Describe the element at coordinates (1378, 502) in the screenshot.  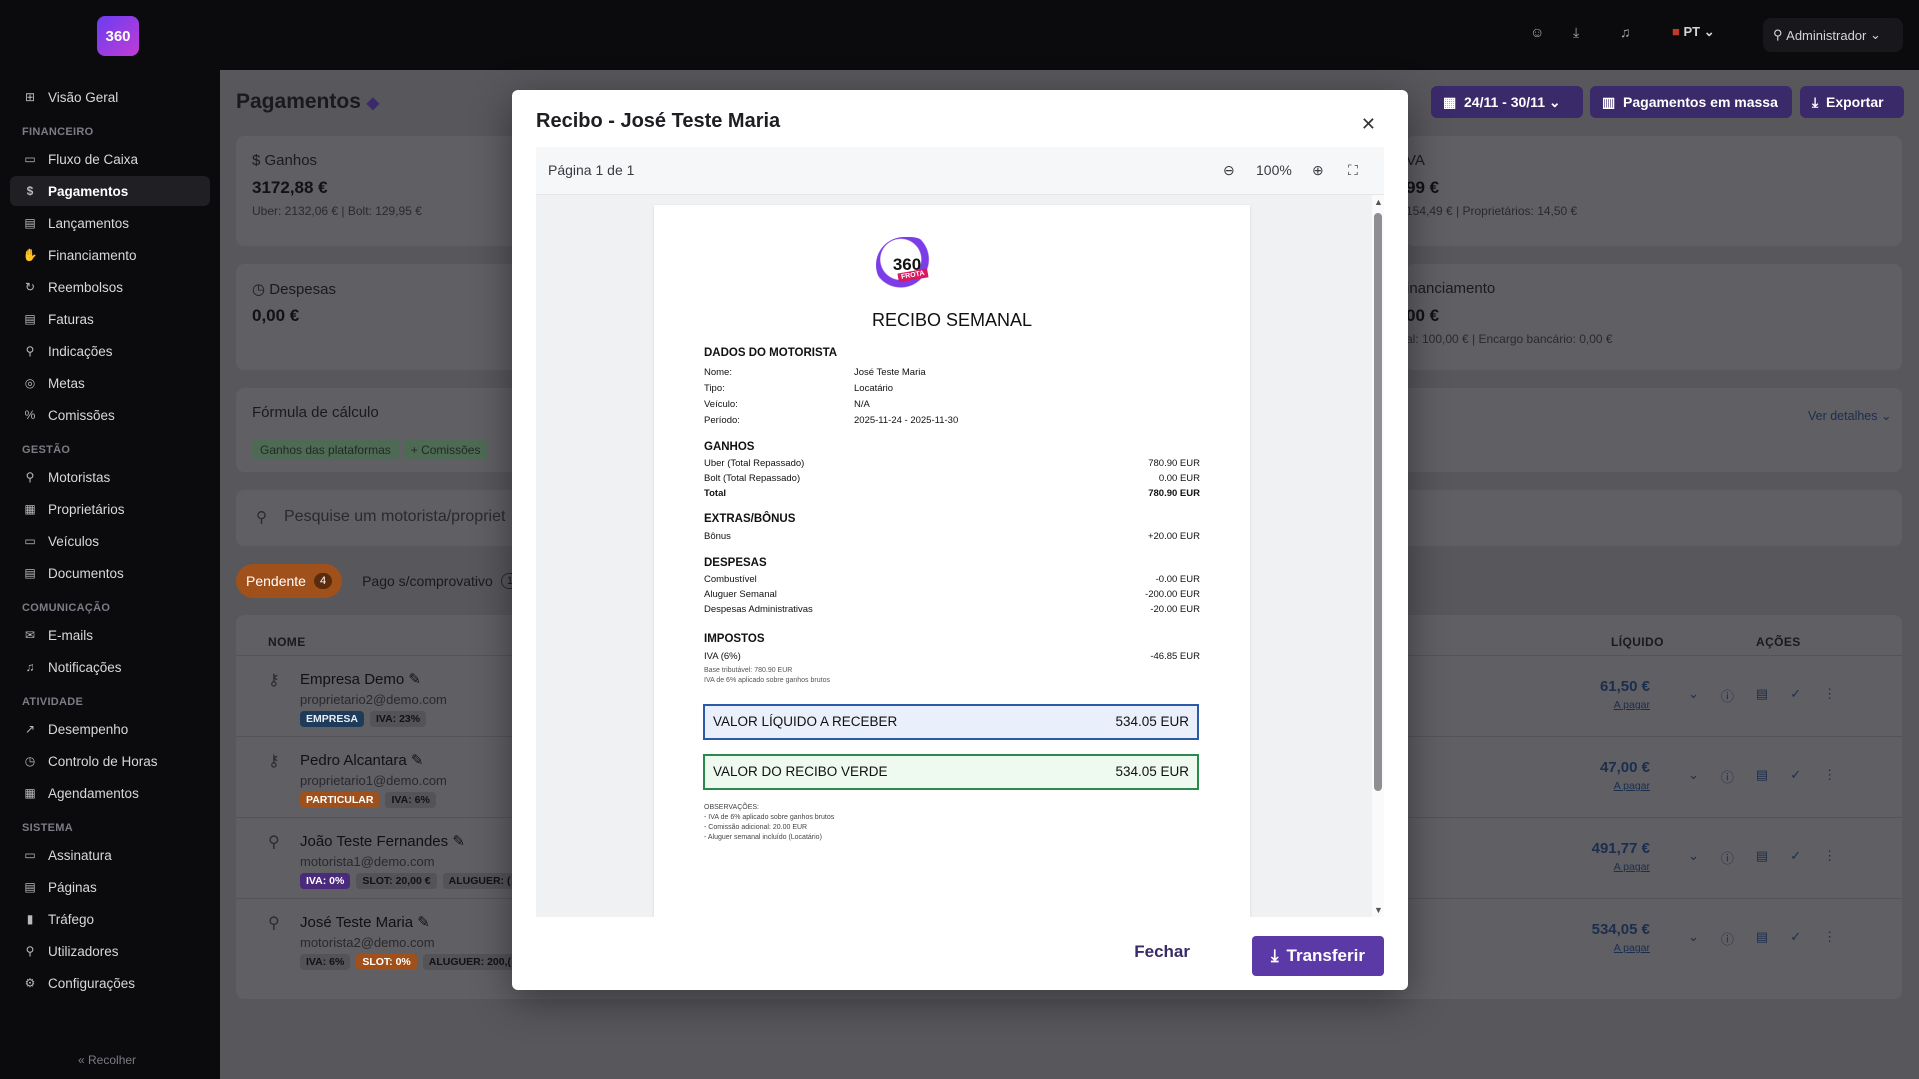
I see `scrollbar-thumb` at that location.